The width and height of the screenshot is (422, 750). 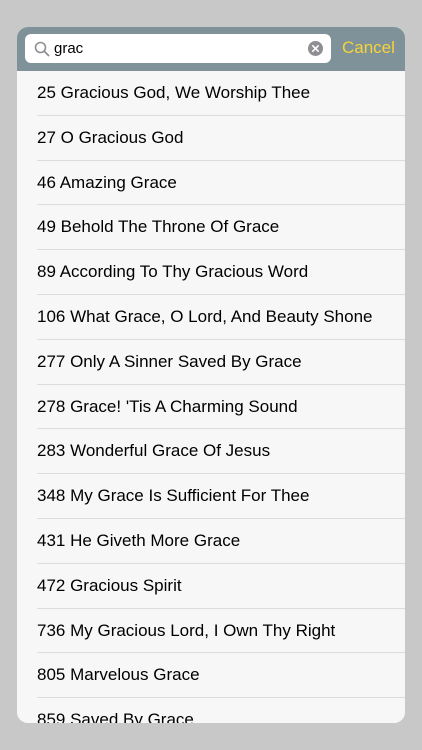 What do you see at coordinates (118, 675) in the screenshot?
I see `hymn-title: 805 Marvelous Grace` at bounding box center [118, 675].